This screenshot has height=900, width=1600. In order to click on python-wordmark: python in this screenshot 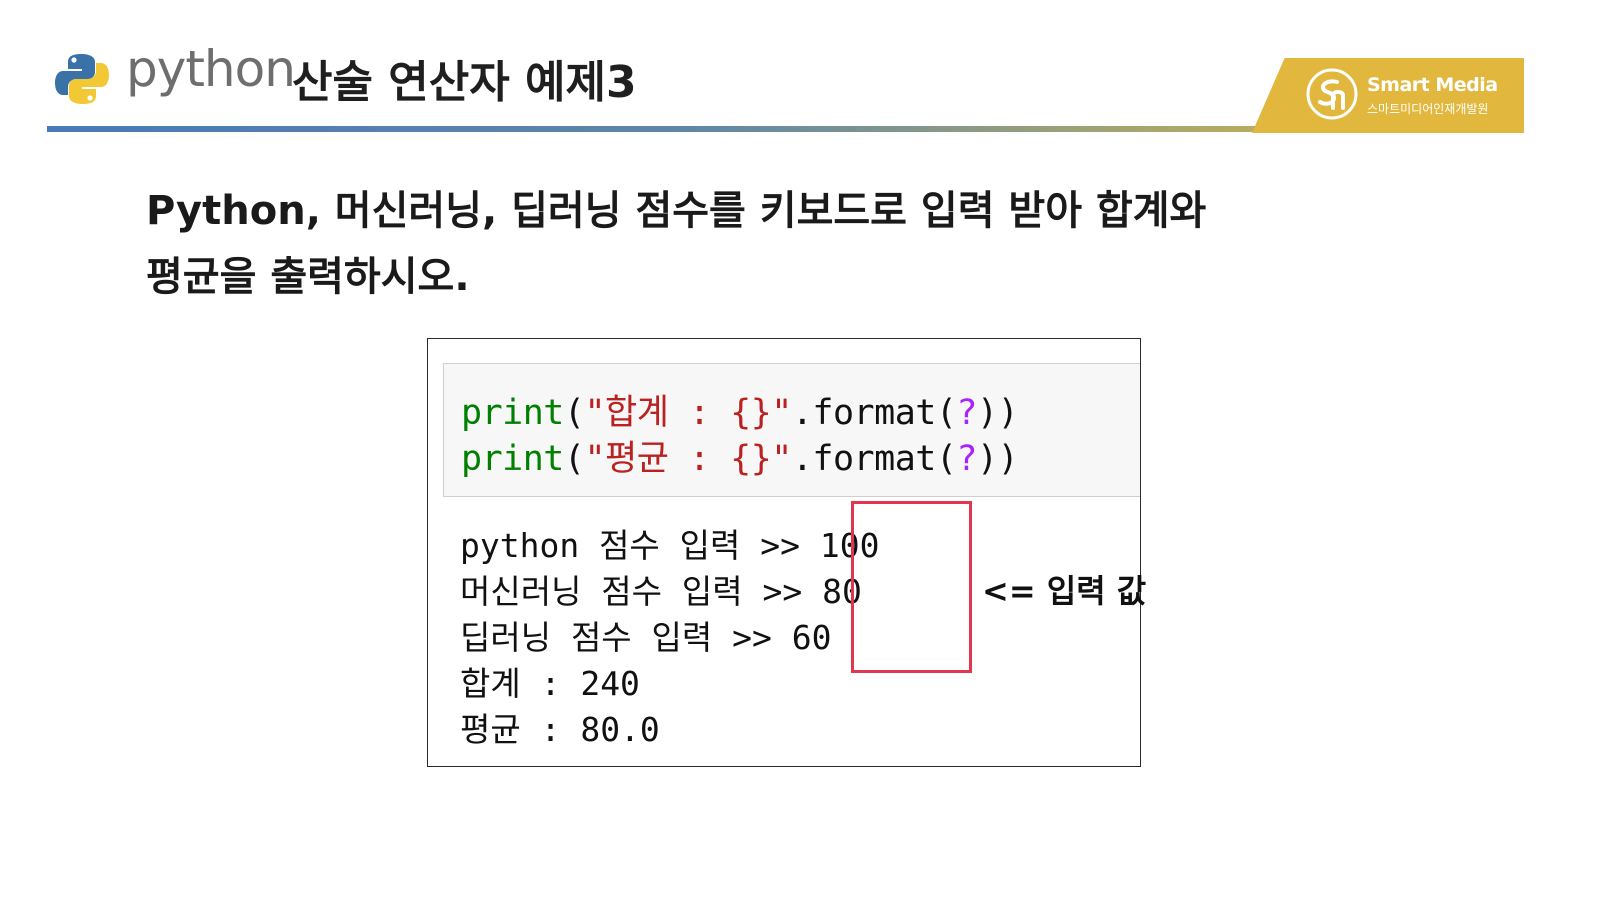, I will do `click(211, 69)`.